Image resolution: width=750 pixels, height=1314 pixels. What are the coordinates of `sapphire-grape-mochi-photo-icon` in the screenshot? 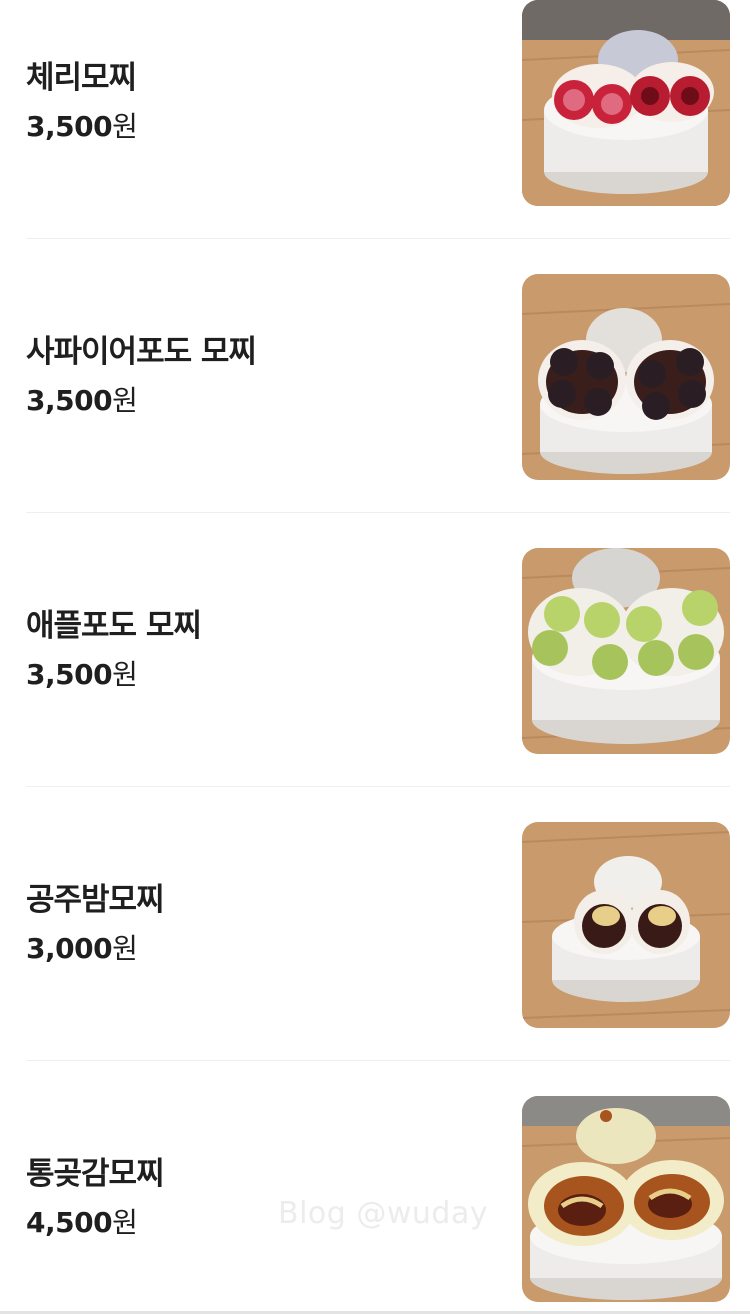 It's located at (626, 377).